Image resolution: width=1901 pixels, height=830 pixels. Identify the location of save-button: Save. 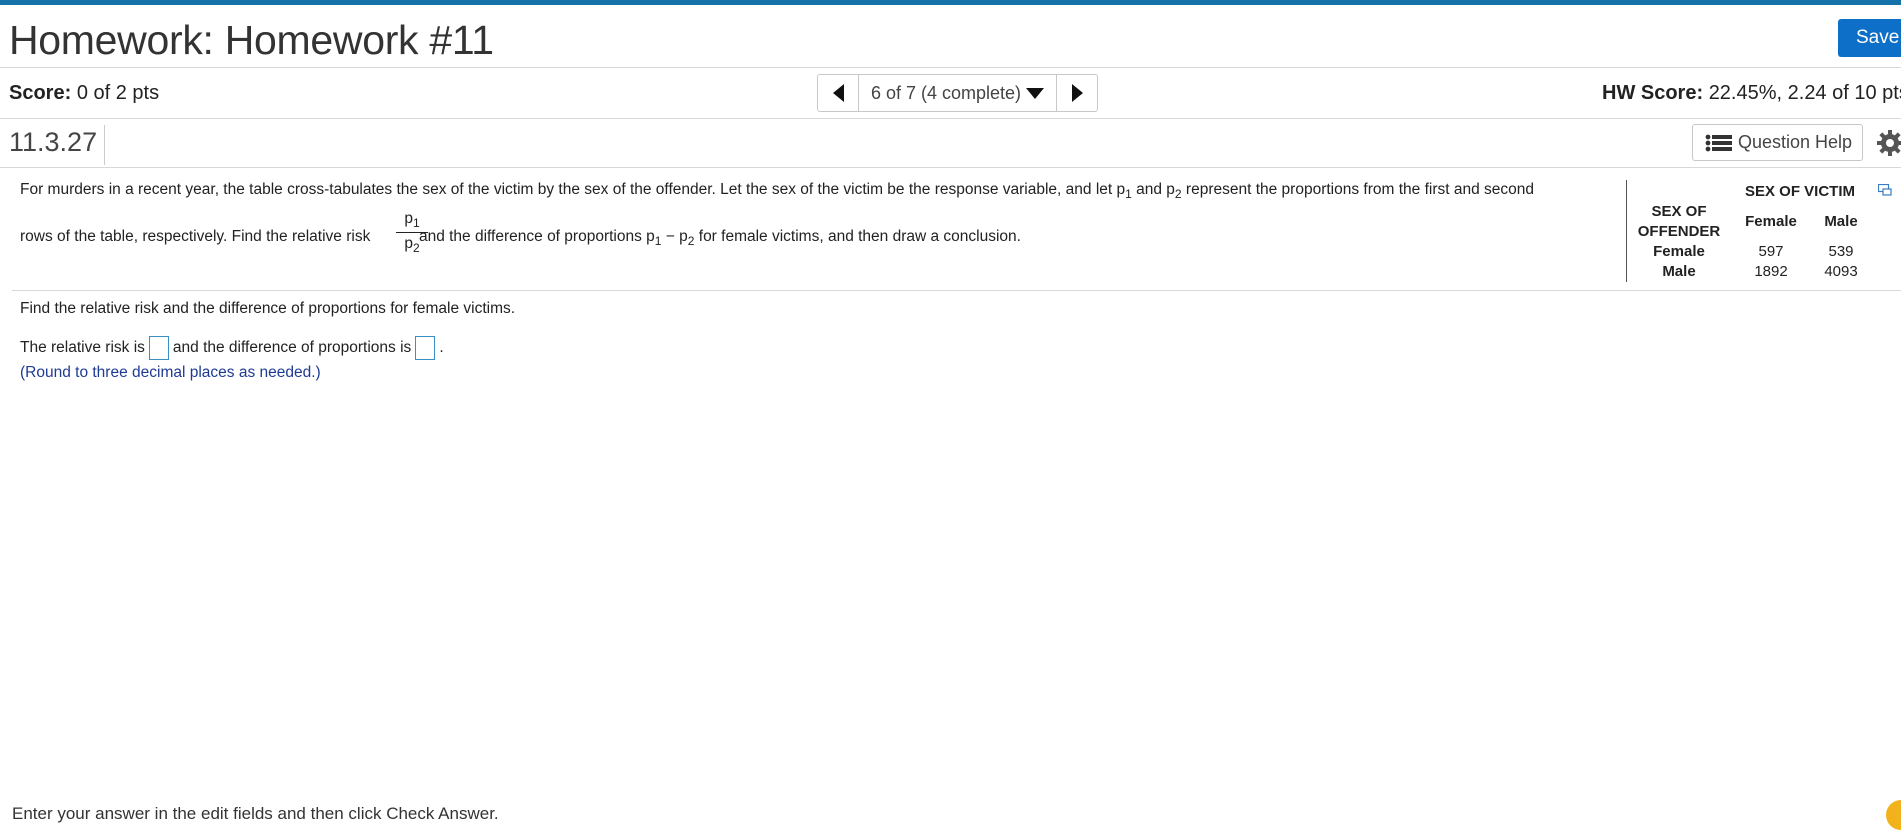
(1869, 38).